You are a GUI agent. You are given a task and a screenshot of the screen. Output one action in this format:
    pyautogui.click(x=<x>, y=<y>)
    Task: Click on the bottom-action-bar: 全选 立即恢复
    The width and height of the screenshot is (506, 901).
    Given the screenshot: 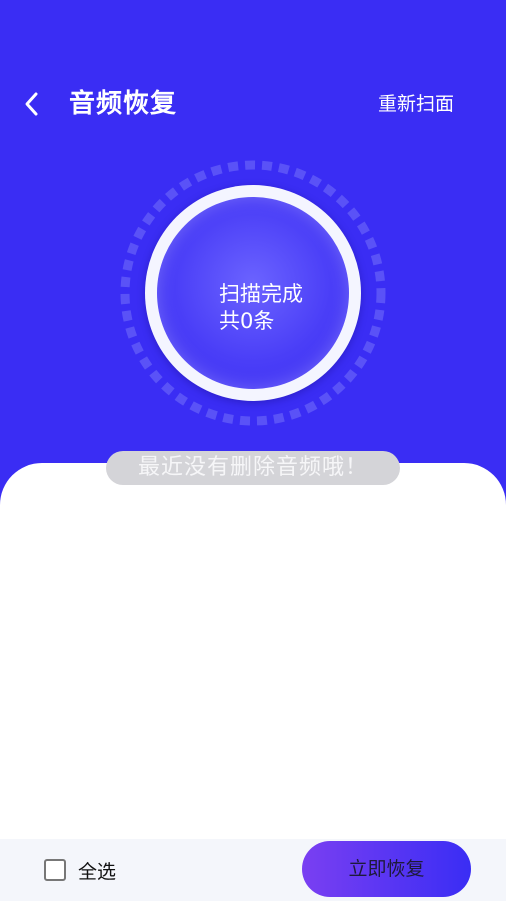 What is the action you would take?
    pyautogui.click(x=253, y=870)
    